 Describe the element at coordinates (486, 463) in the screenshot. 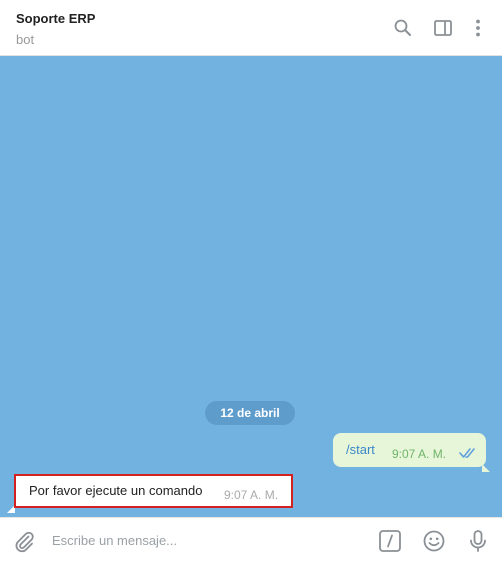

I see `bubble-tail` at that location.